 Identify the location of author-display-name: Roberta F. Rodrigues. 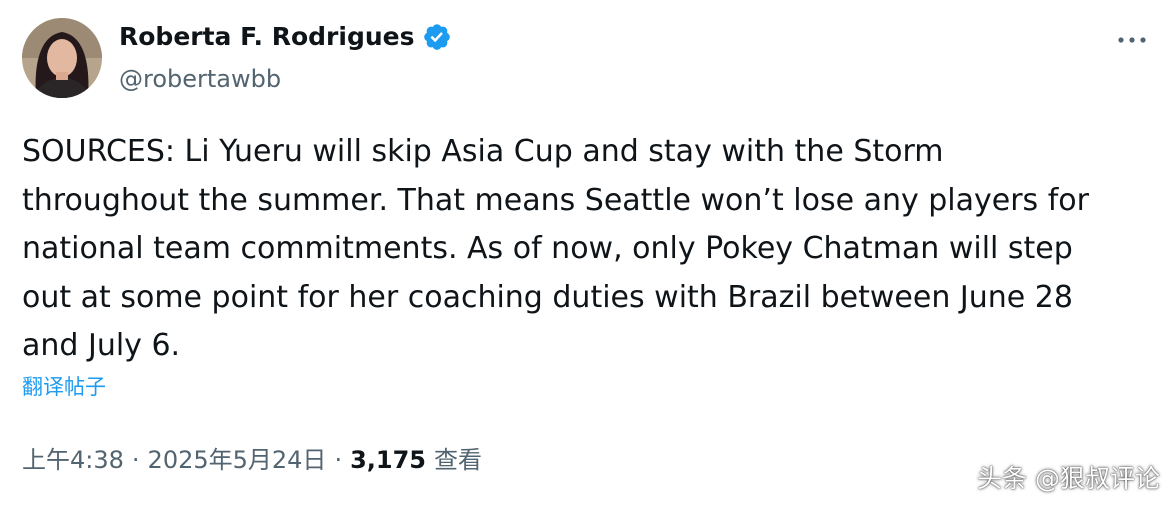
(266, 37).